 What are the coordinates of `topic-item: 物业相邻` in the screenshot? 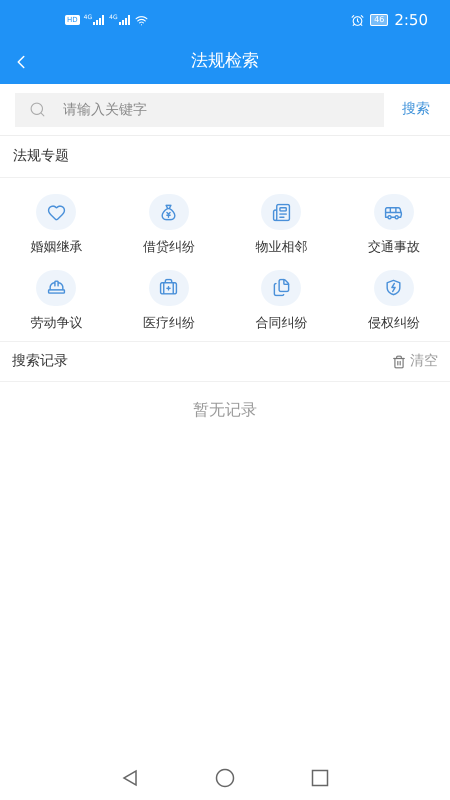 It's located at (281, 226).